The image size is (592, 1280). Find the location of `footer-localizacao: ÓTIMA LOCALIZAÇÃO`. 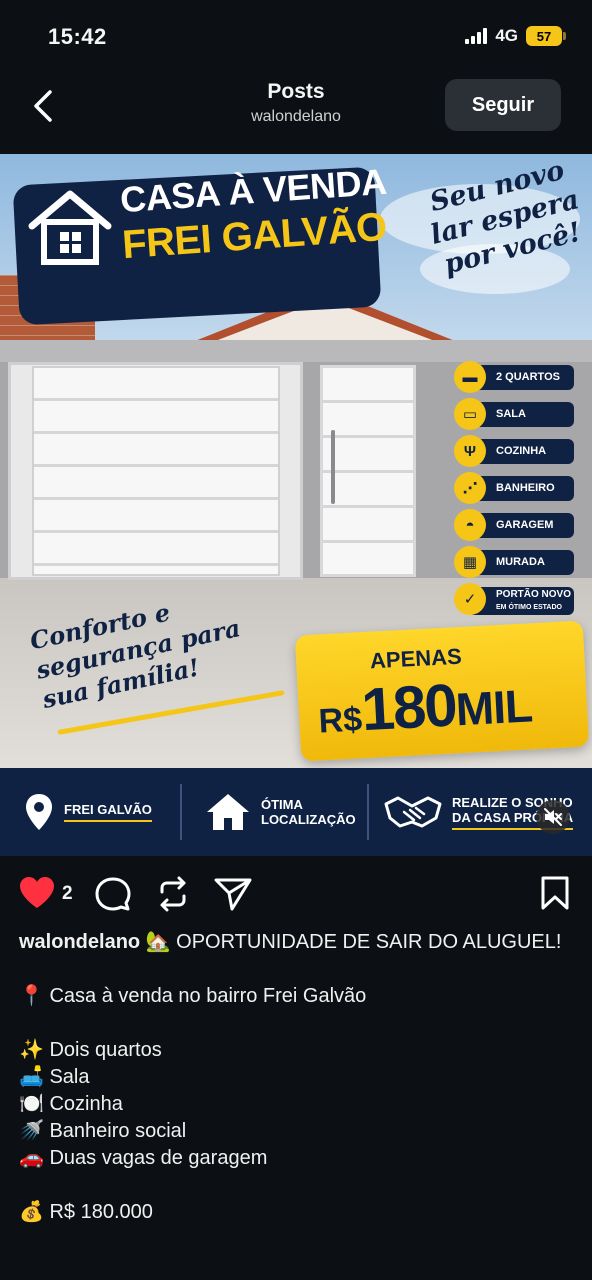

footer-localizacao: ÓTIMA LOCALIZAÇÃO is located at coordinates (280, 812).